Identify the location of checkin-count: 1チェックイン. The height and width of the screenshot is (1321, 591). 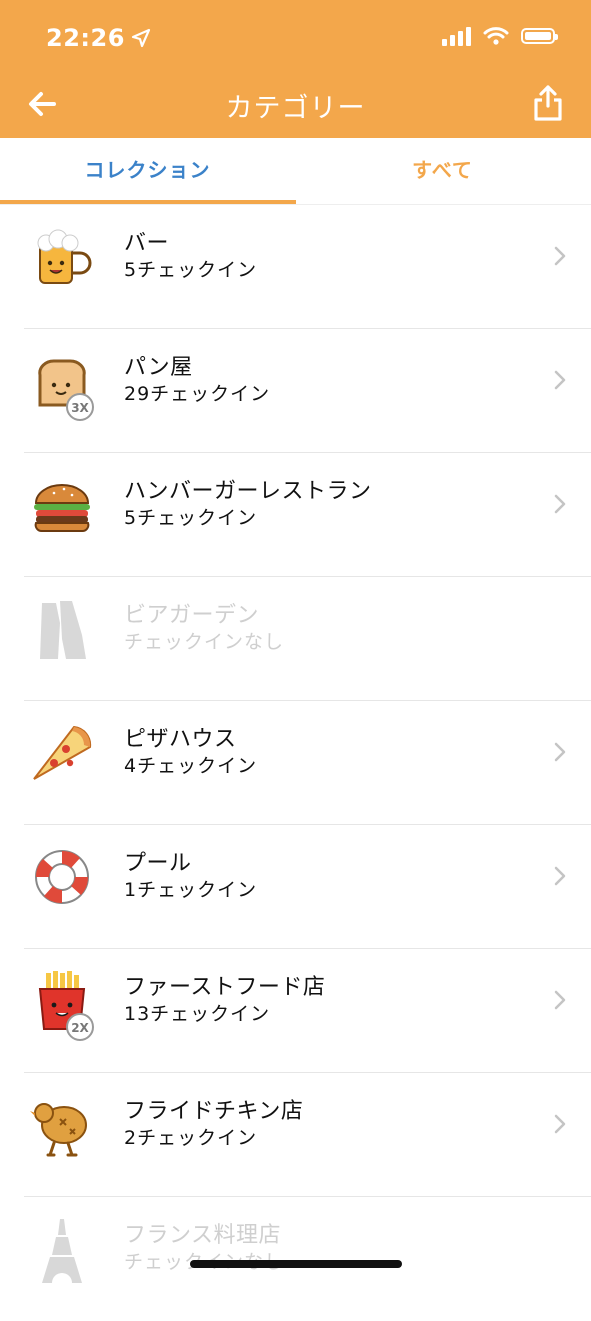
(191, 890).